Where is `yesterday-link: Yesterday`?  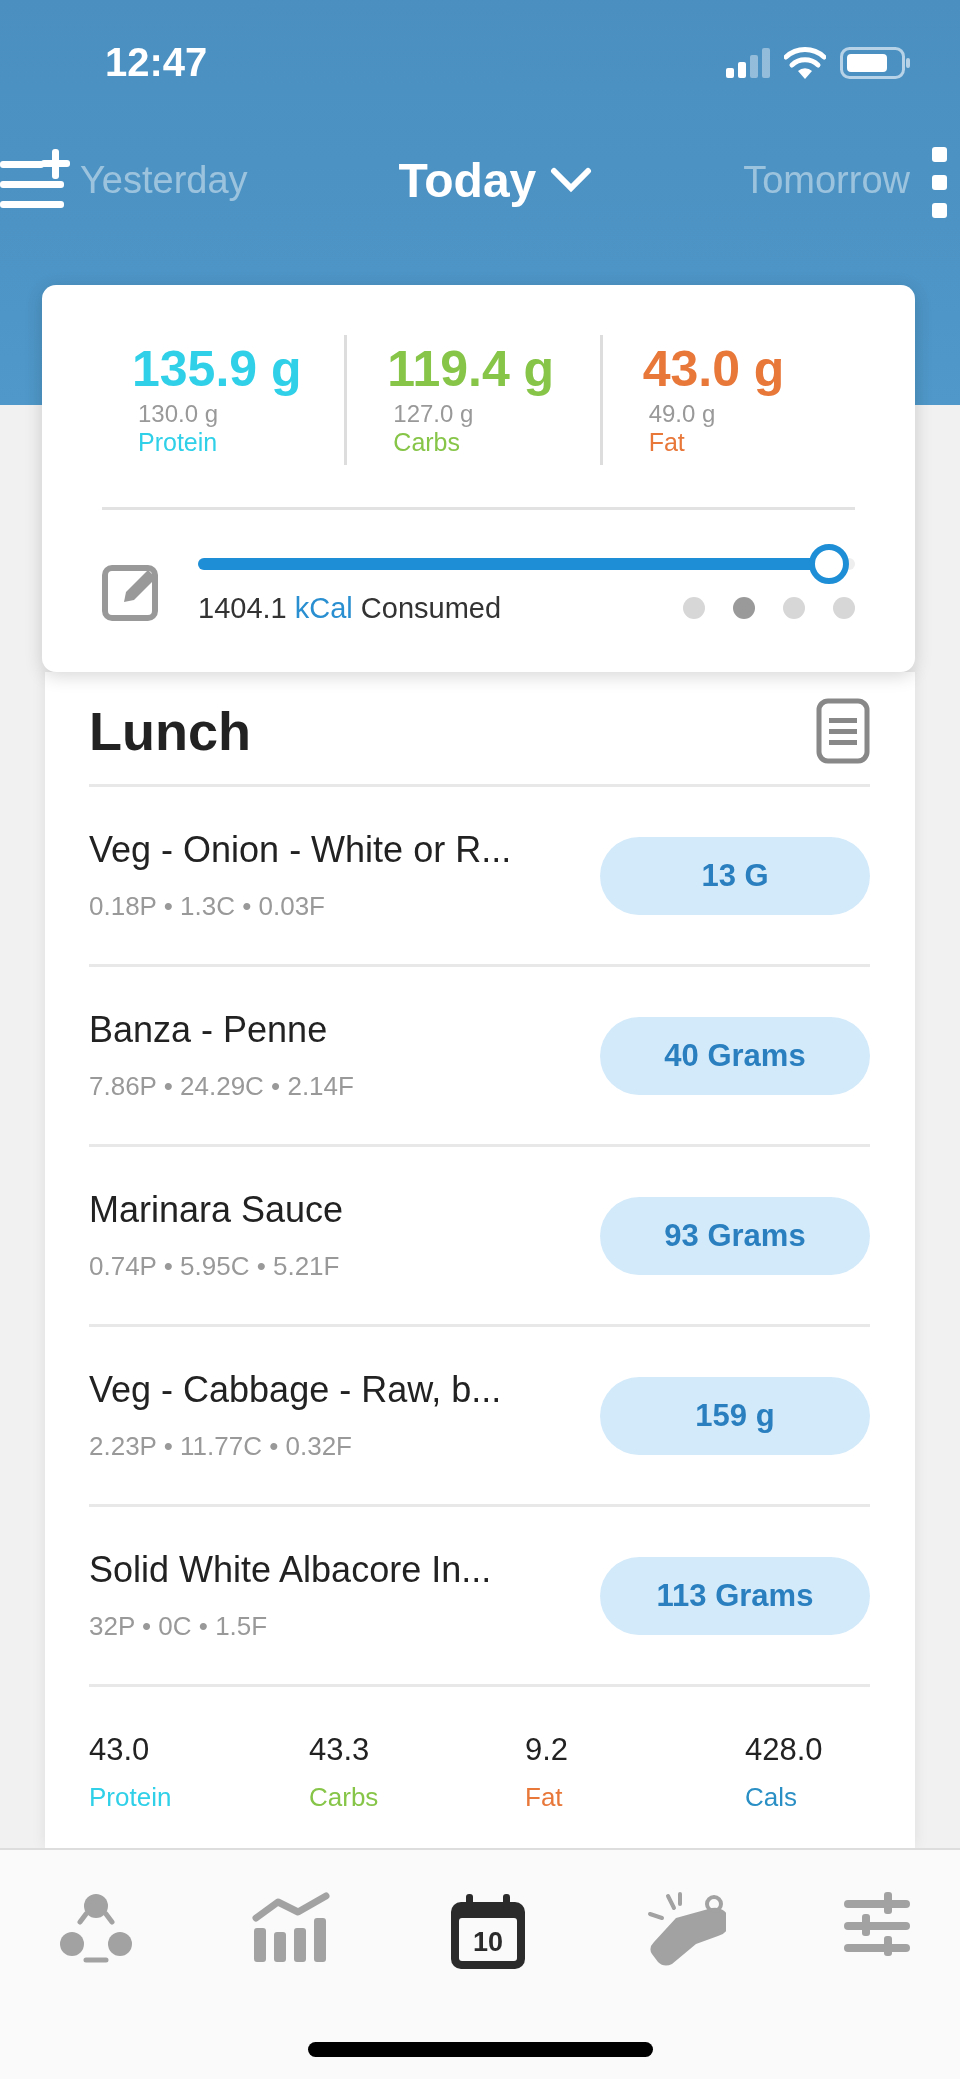
yesterday-link: Yesterday is located at coordinates (164, 180).